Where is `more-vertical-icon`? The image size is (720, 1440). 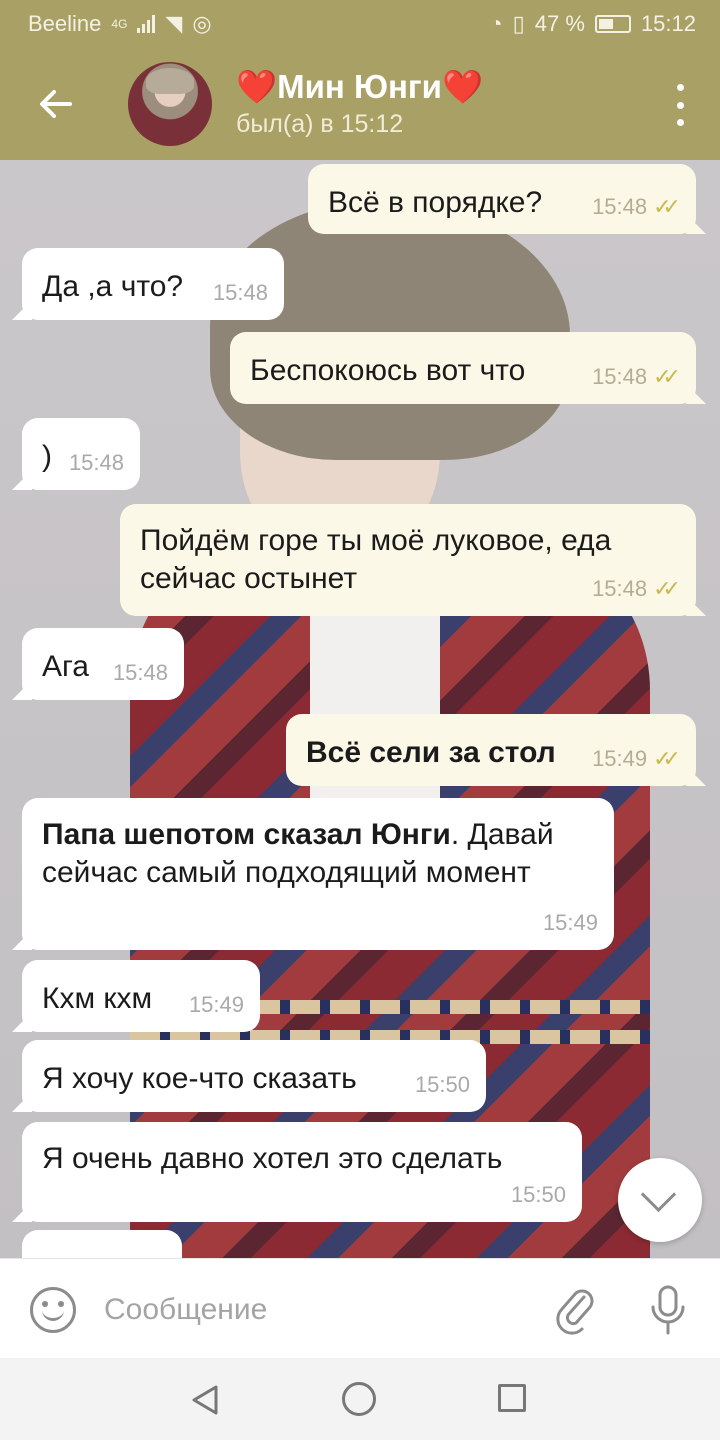 more-vertical-icon is located at coordinates (680, 87).